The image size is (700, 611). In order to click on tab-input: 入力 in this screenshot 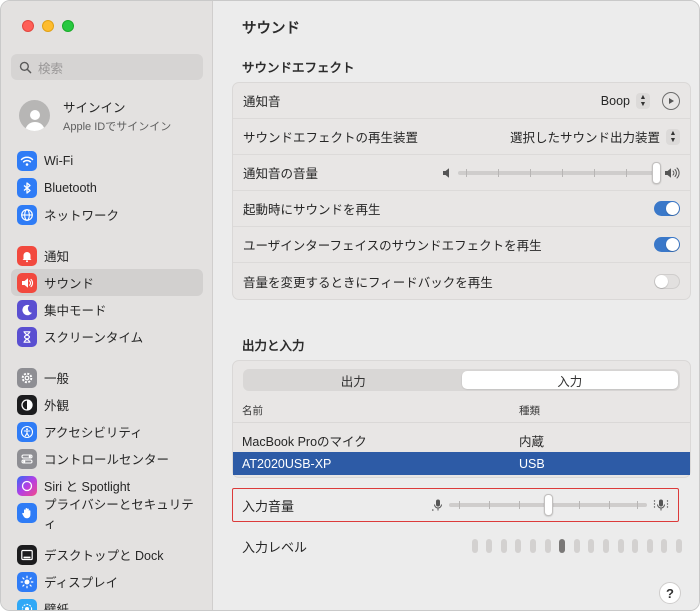, I will do `click(569, 380)`.